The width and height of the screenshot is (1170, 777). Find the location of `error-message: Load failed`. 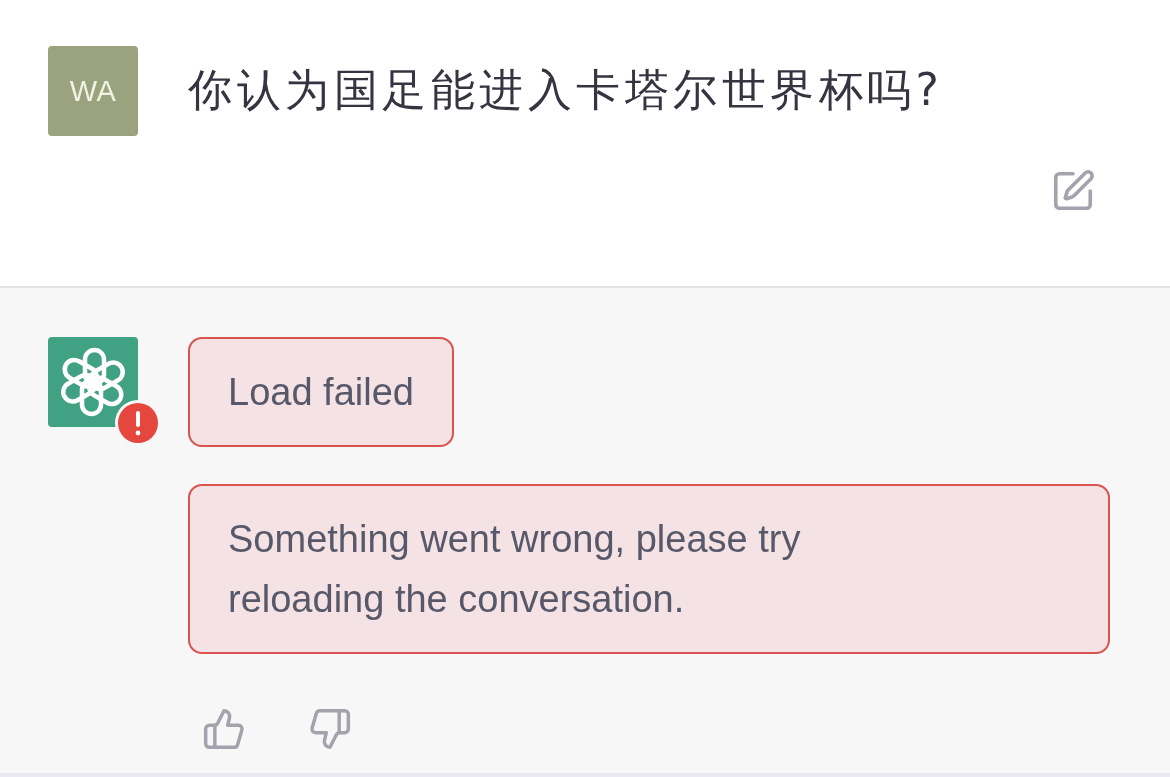

error-message: Load failed is located at coordinates (321, 392).